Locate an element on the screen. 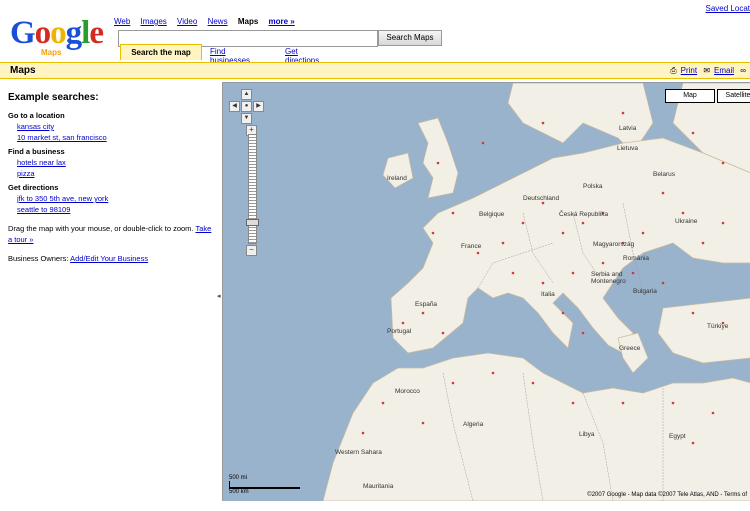 The width and height of the screenshot is (750, 511). map-label: Česká Republika is located at coordinates (584, 214).